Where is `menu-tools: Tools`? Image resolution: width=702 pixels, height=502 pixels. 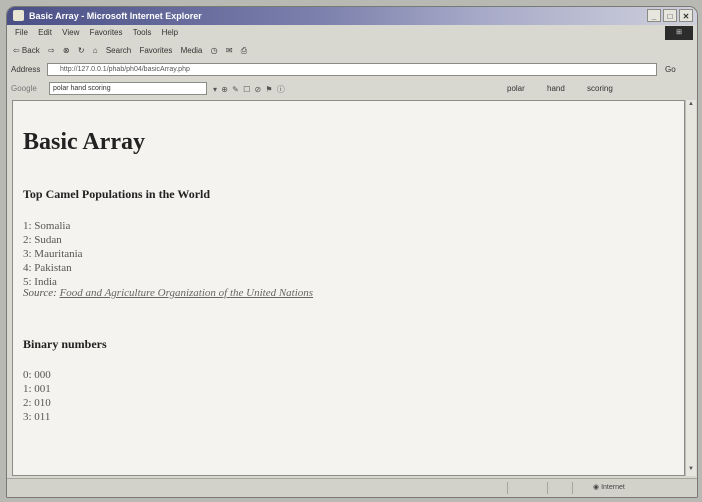 menu-tools: Tools is located at coordinates (142, 32).